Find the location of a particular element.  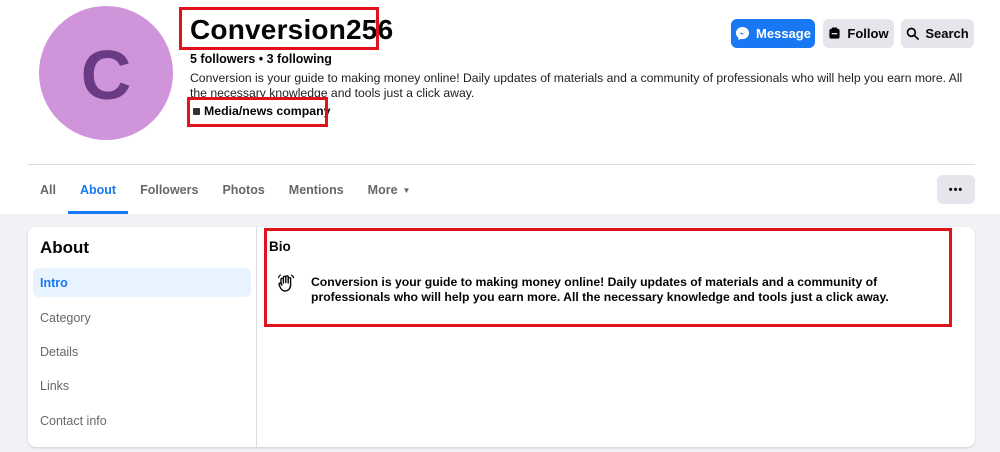

waving-hand-icon is located at coordinates (286, 283).